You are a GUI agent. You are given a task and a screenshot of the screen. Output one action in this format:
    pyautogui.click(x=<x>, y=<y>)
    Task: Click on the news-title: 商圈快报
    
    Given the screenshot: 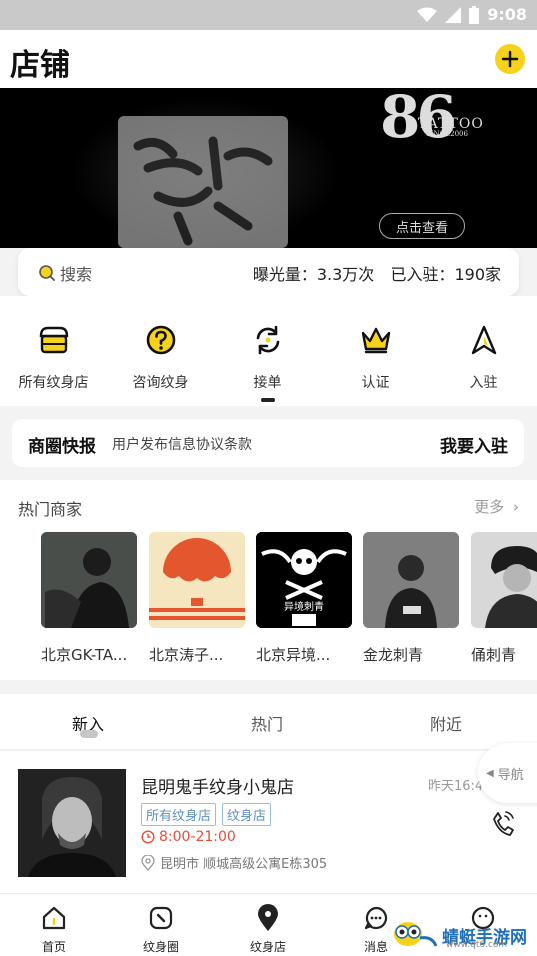 What is the action you would take?
    pyautogui.click(x=62, y=447)
    